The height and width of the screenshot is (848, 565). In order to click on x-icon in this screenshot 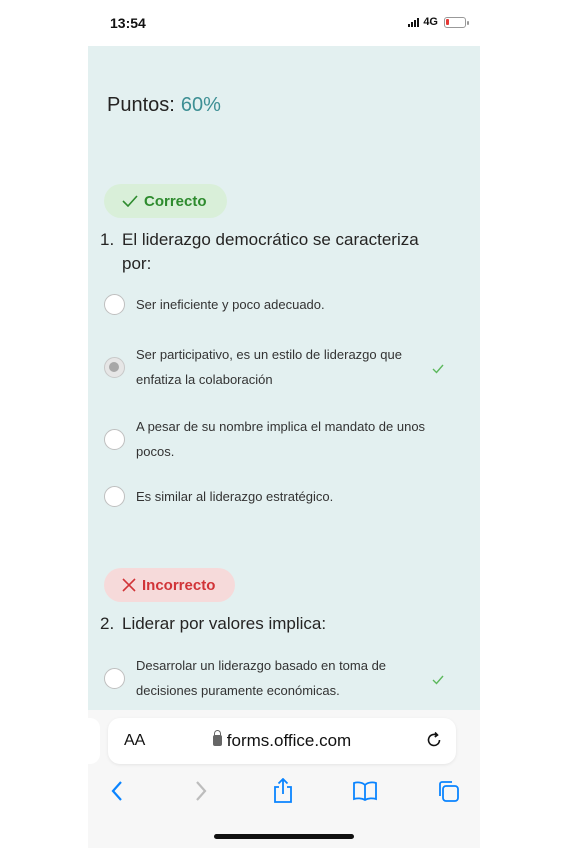, I will do `click(129, 585)`.